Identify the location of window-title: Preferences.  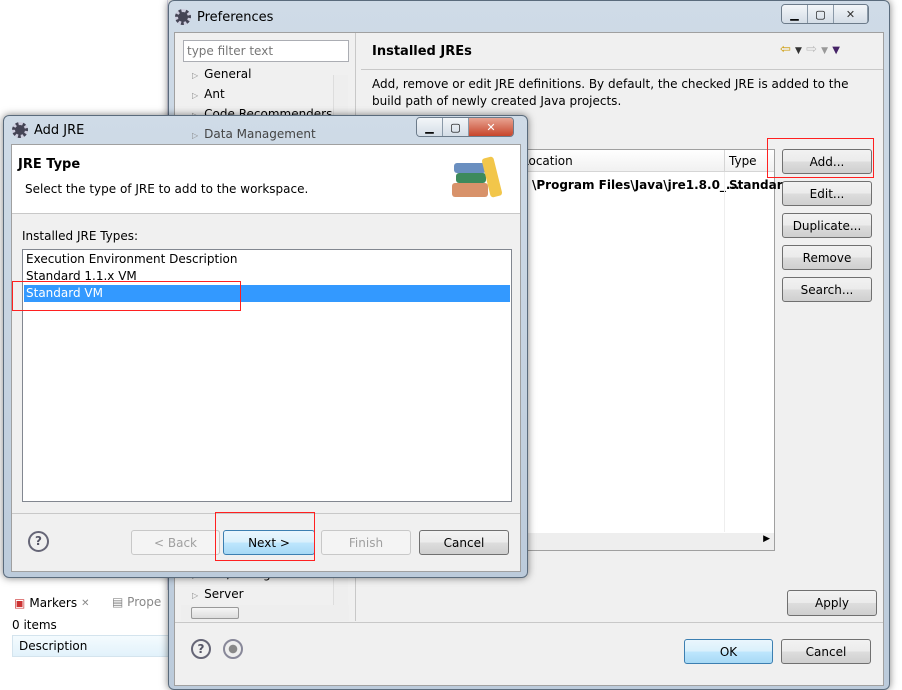
(235, 17).